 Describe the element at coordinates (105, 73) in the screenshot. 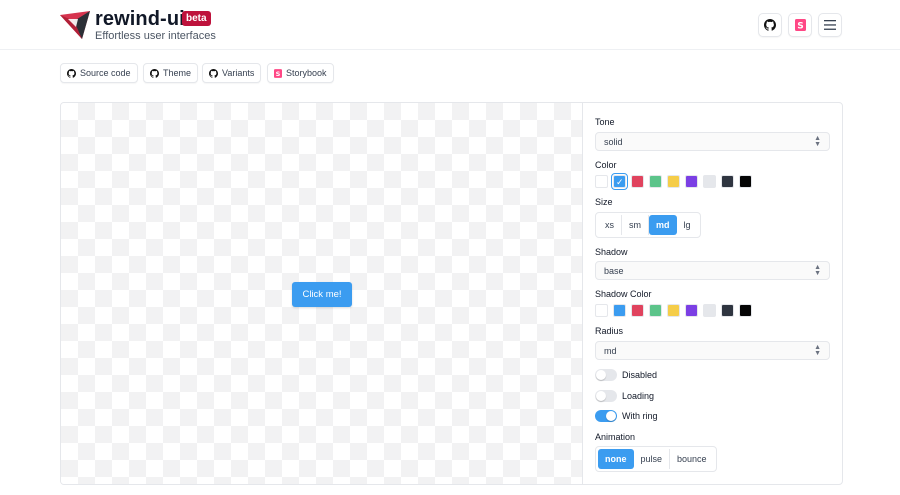

I see `link-label: Source code` at that location.